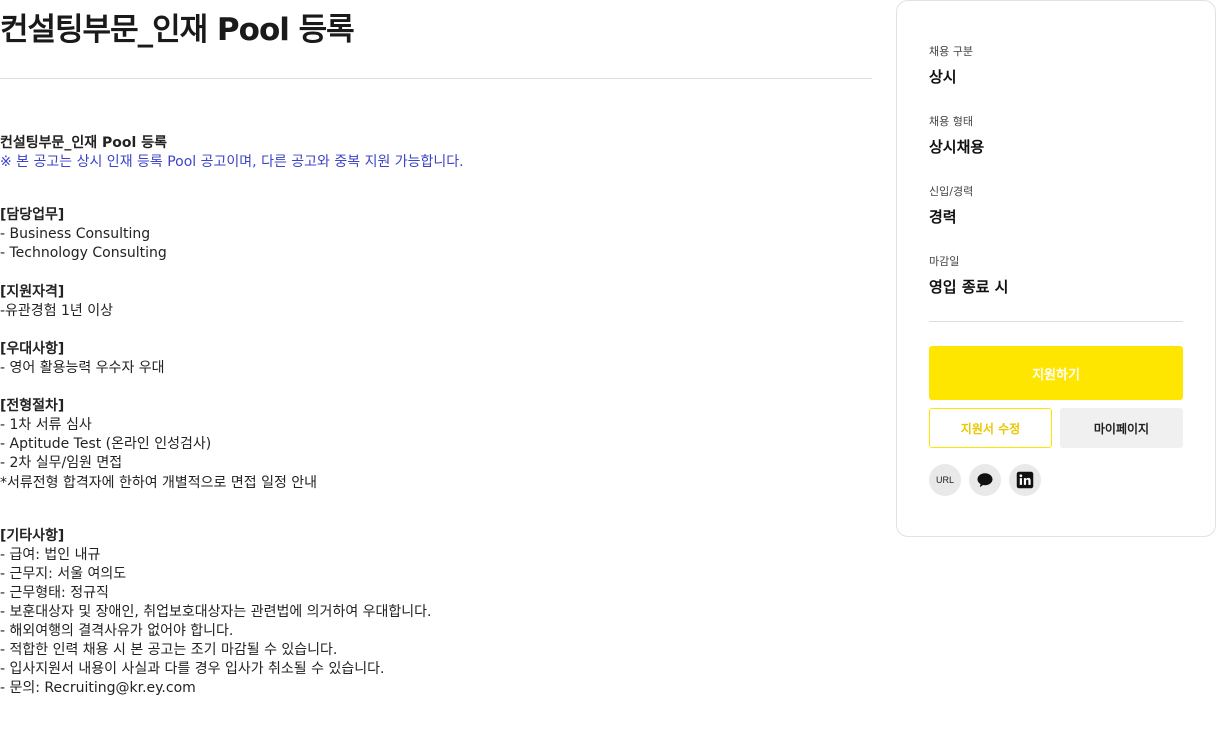 The width and height of the screenshot is (1216, 737). What do you see at coordinates (951, 205) in the screenshot?
I see `info-career-level: 신입/경력 경력` at bounding box center [951, 205].